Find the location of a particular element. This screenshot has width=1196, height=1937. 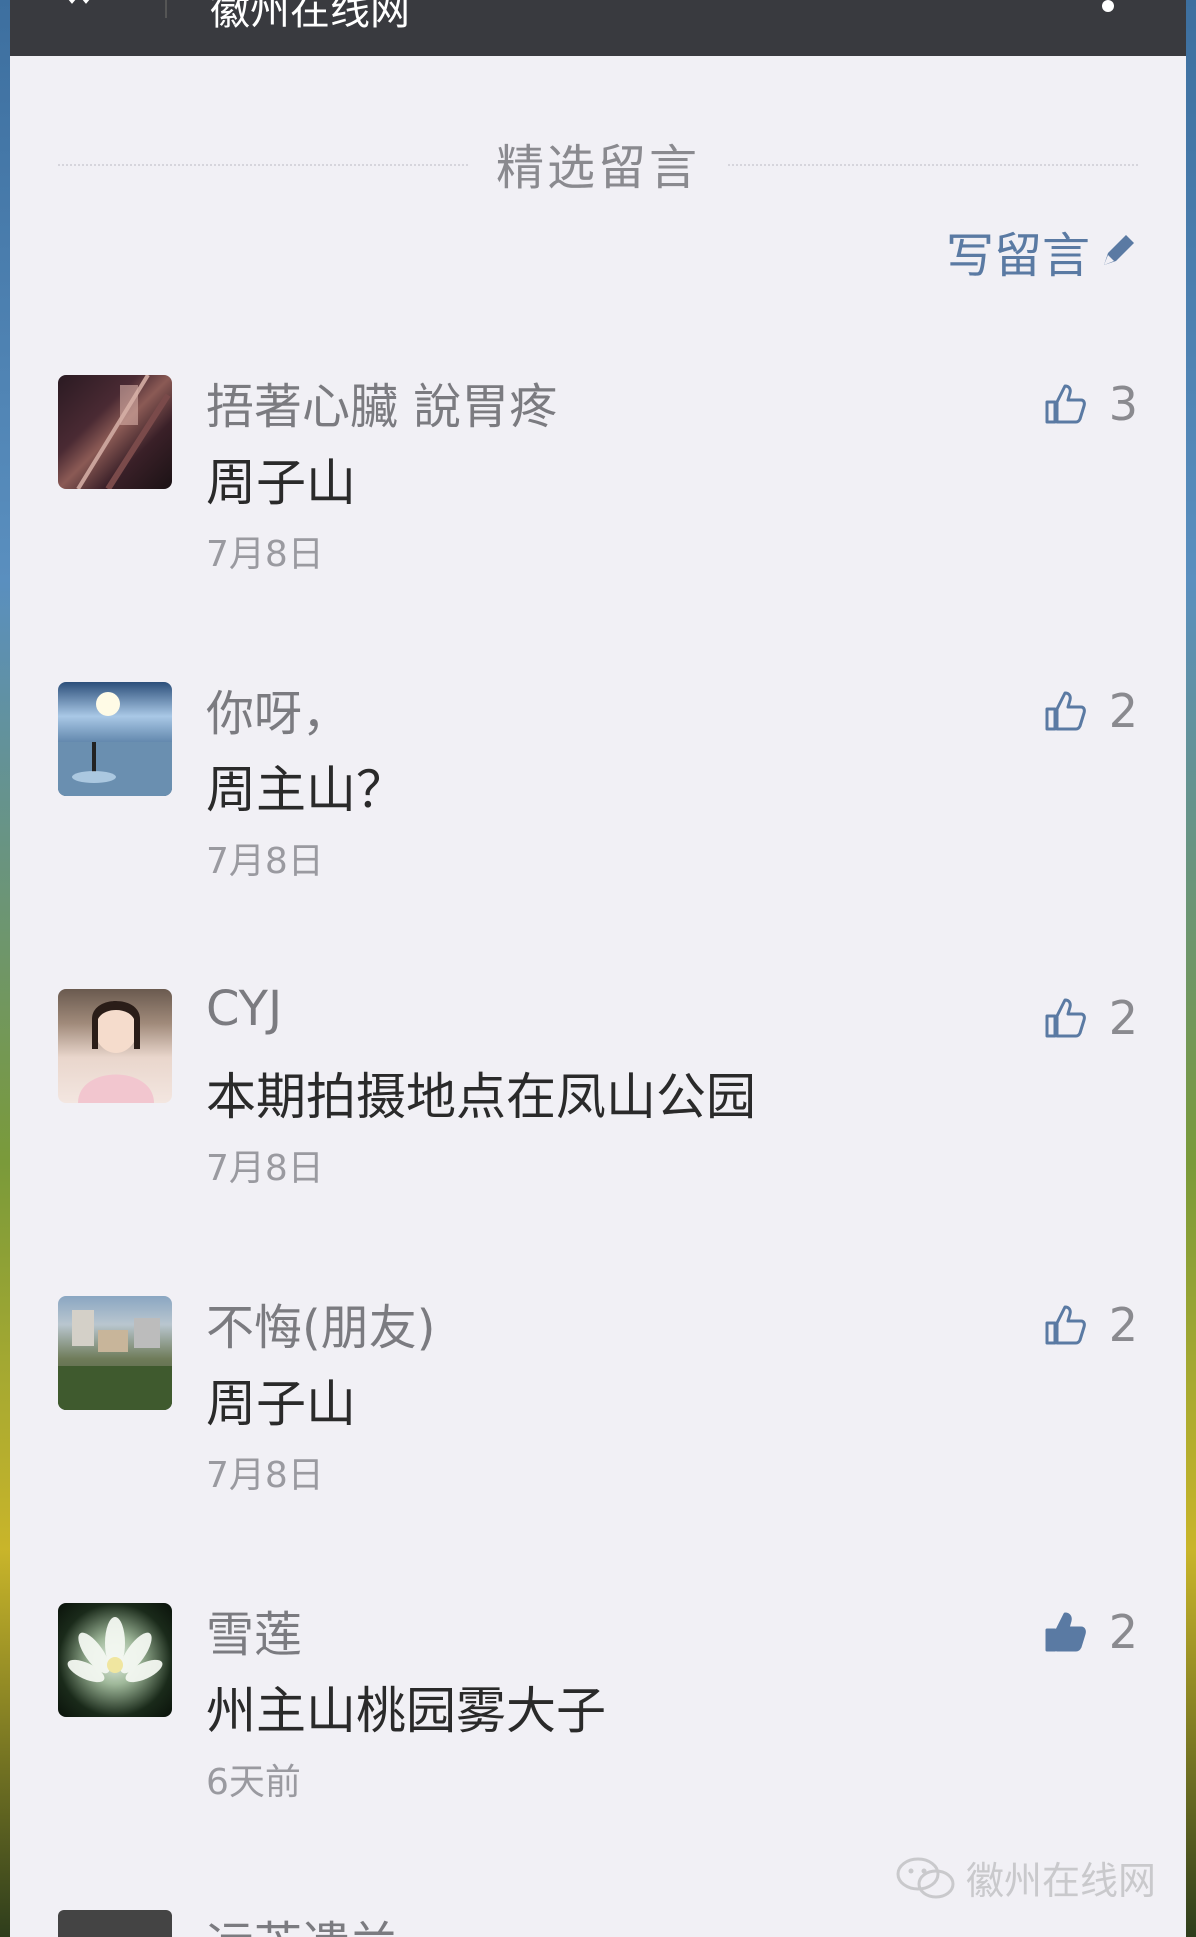

write-comment-label: 写留言 is located at coordinates (1017, 256).